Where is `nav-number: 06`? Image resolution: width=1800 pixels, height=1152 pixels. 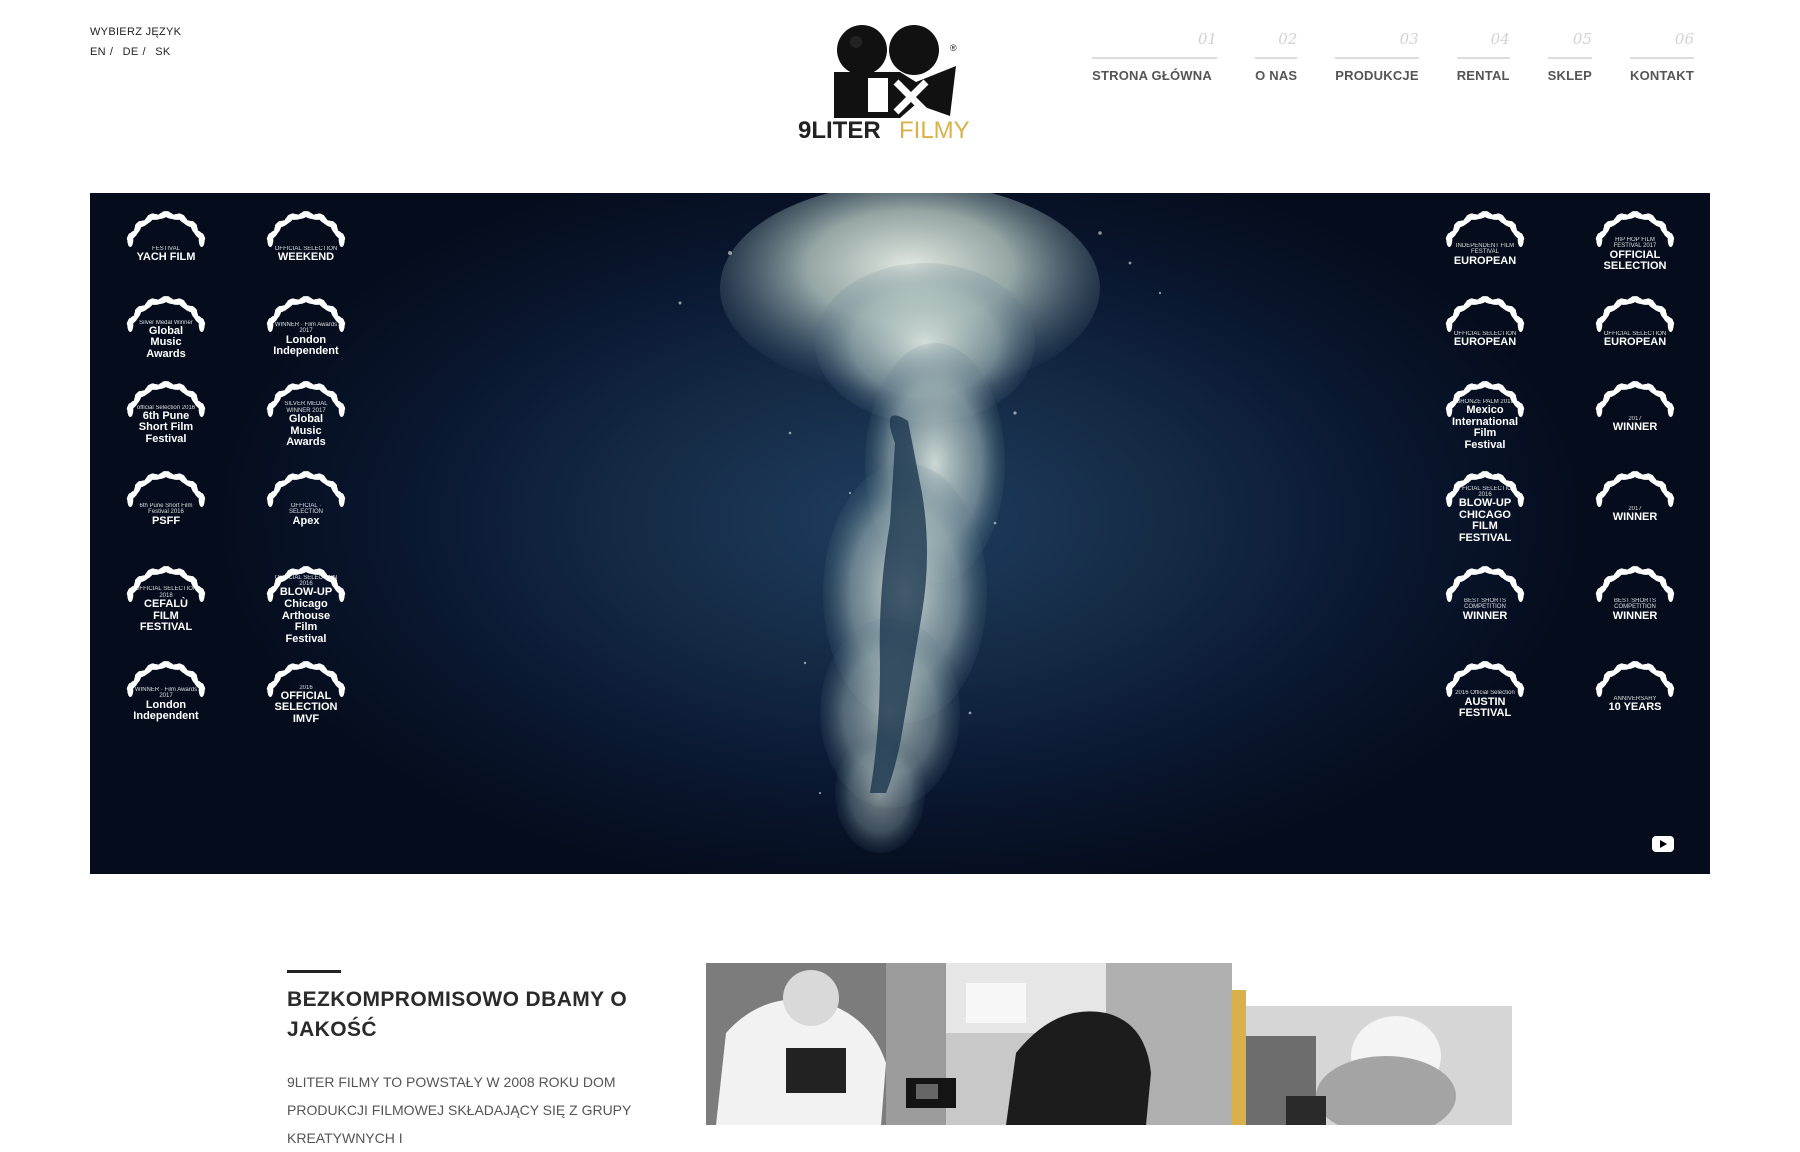
nav-number: 06 is located at coordinates (1684, 39).